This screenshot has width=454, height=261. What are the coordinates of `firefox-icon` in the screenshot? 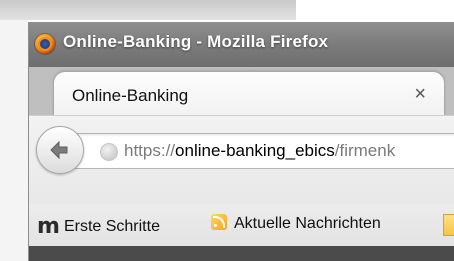 It's located at (45, 44).